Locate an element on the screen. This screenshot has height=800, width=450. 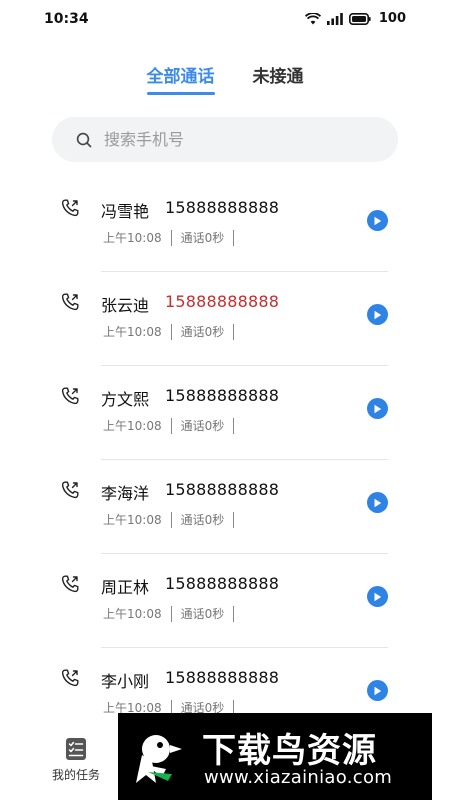
call-item: 周正林 15888888888 上午10:08 通话0秒 is located at coordinates (225, 601).